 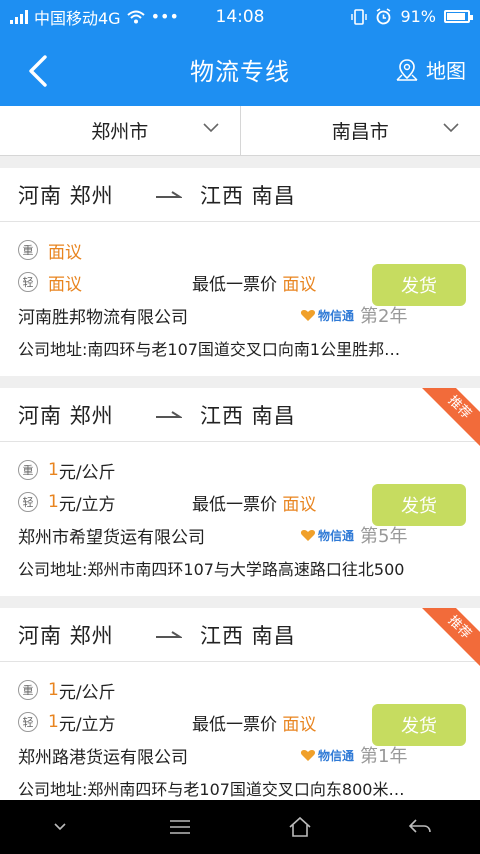 I want to click on battery-percent: 91%, so click(x=418, y=16).